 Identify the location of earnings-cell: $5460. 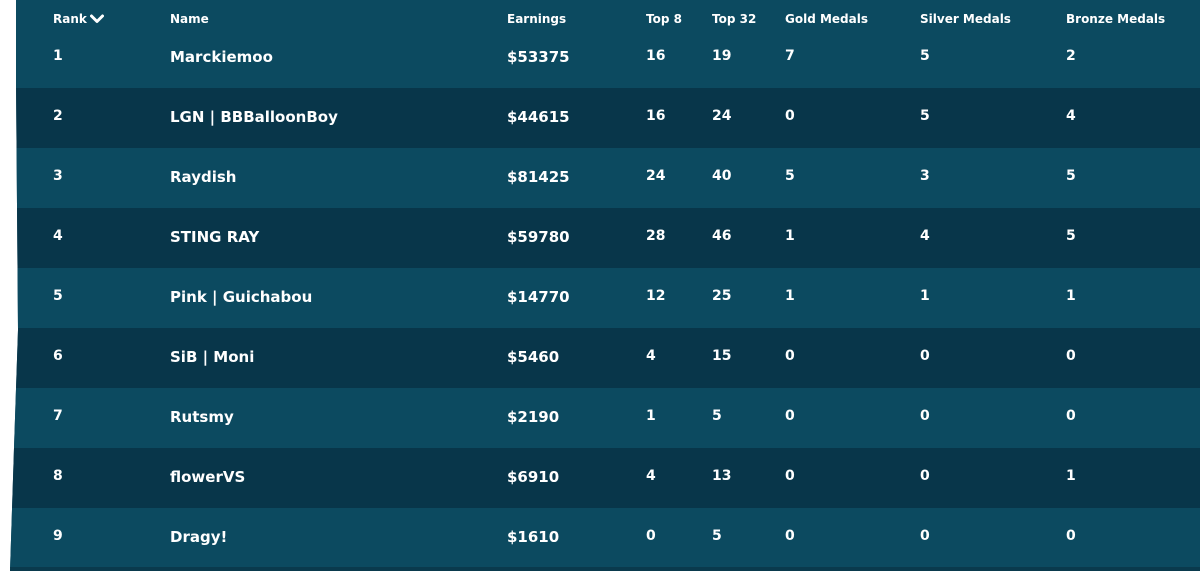
(533, 357).